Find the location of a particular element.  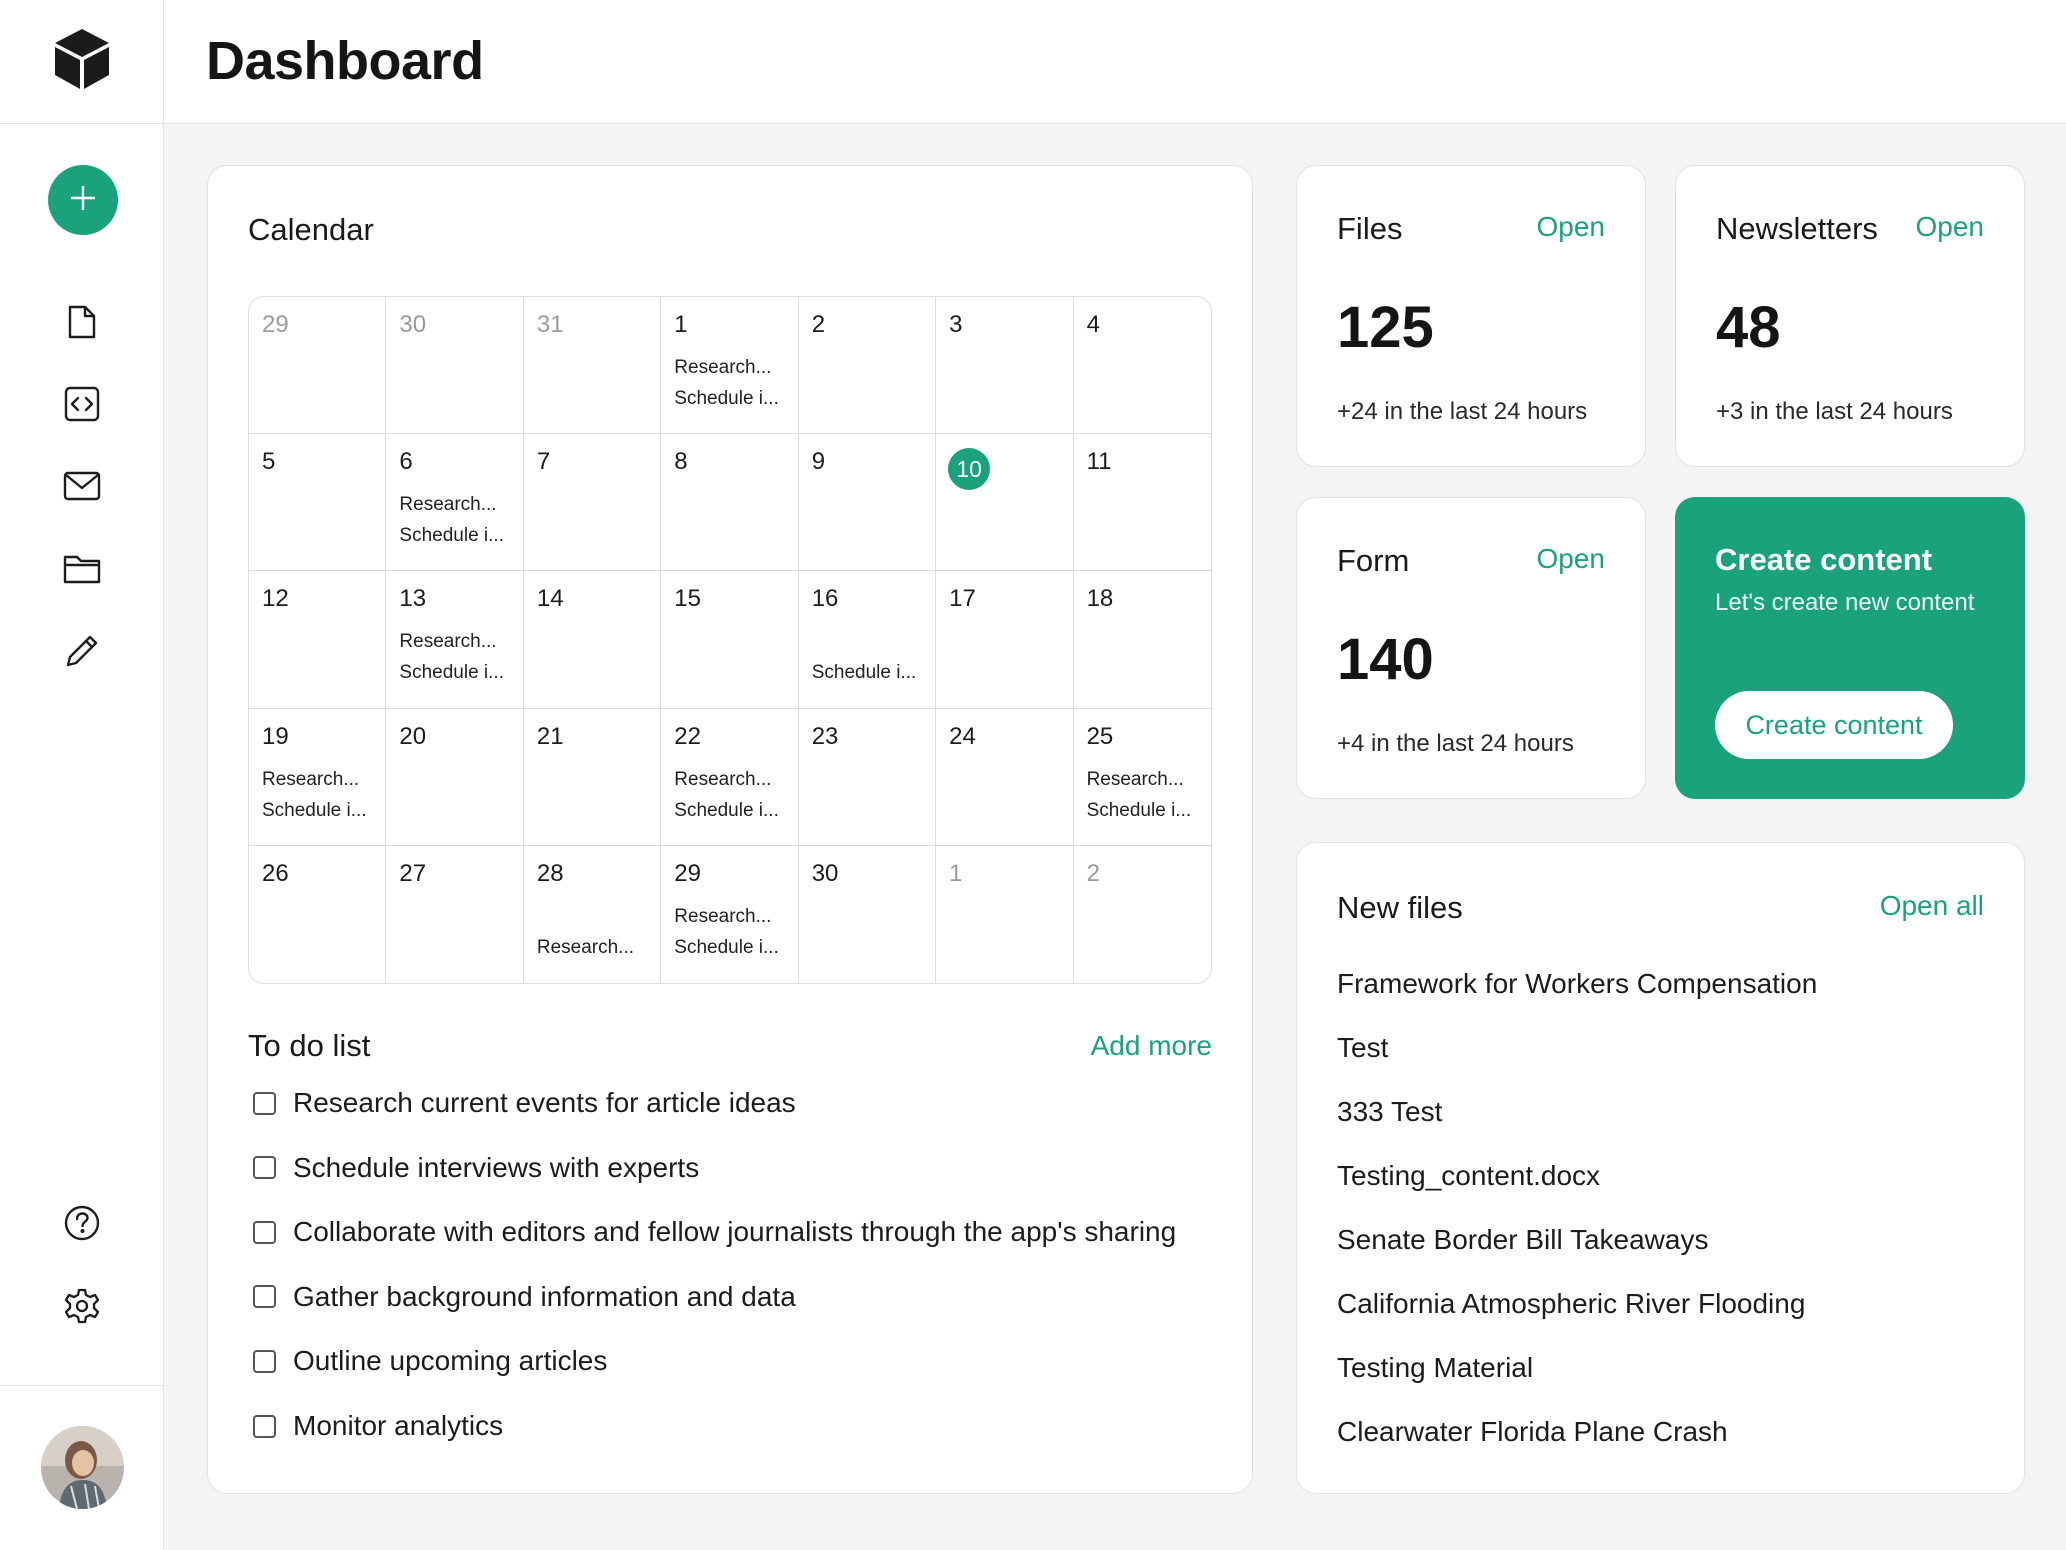

todo-item: Monitor analytics is located at coordinates (378, 1426).